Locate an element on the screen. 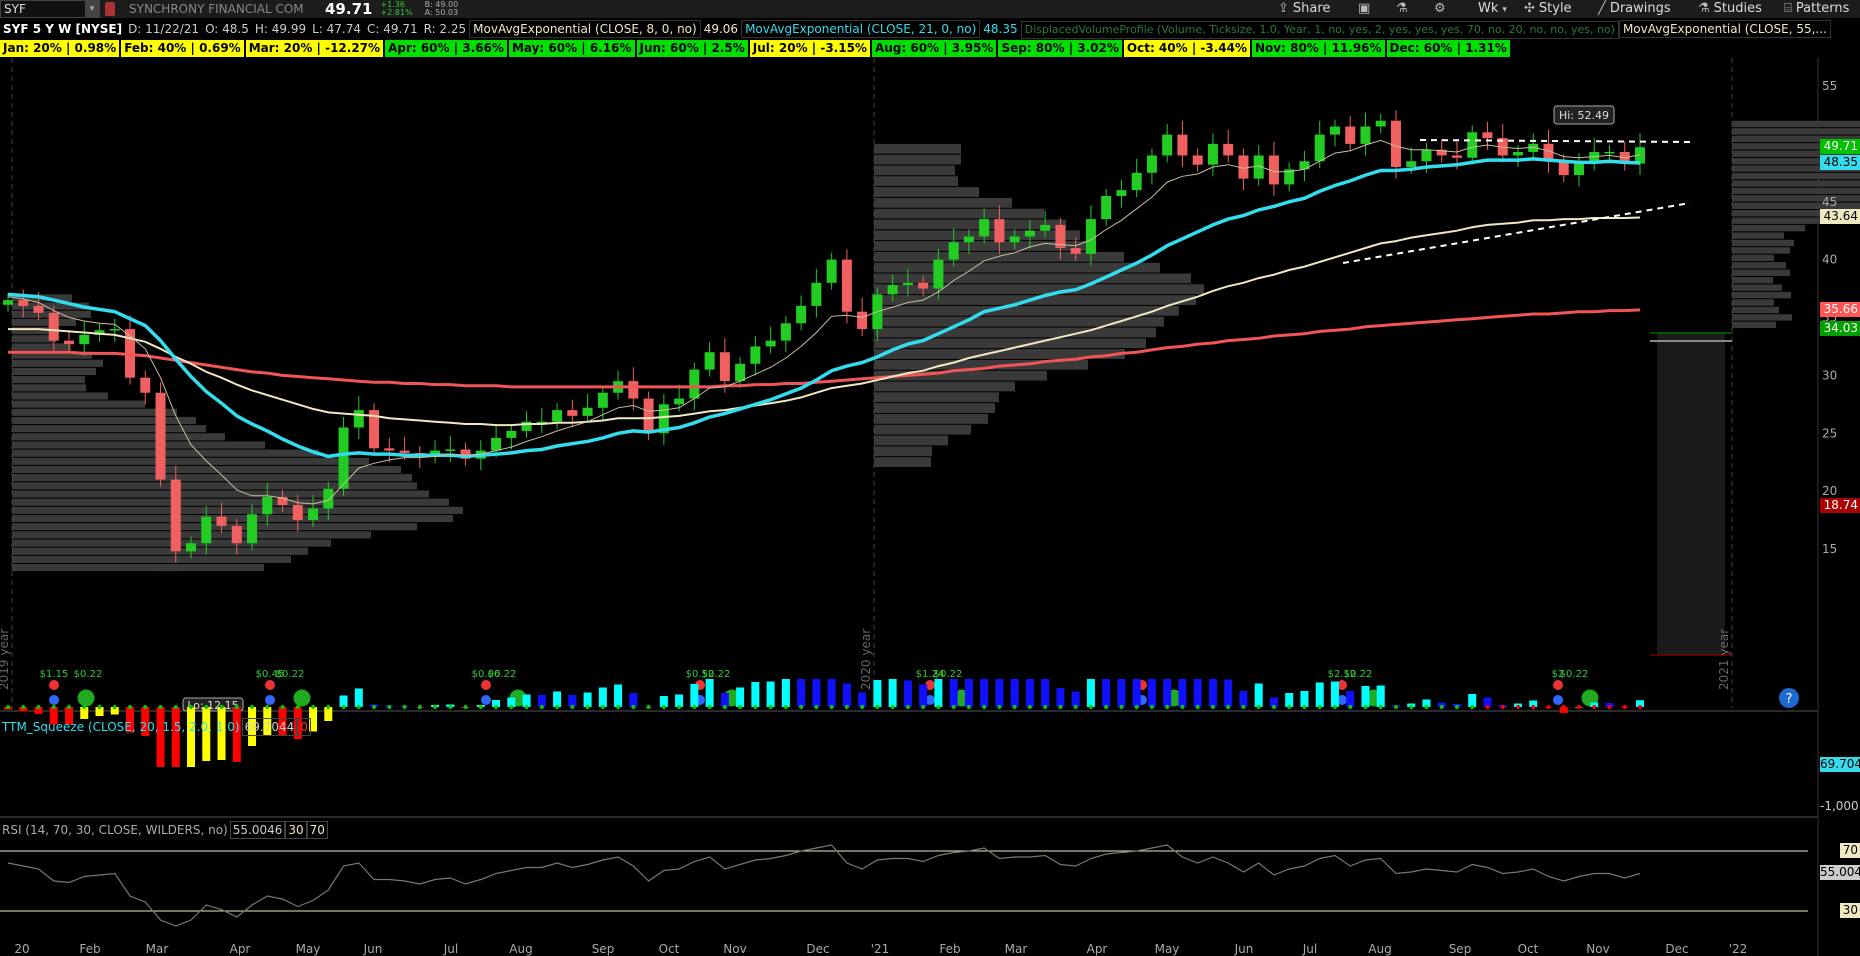  symbol-dropdown-icon: ▾ is located at coordinates (92, 9).